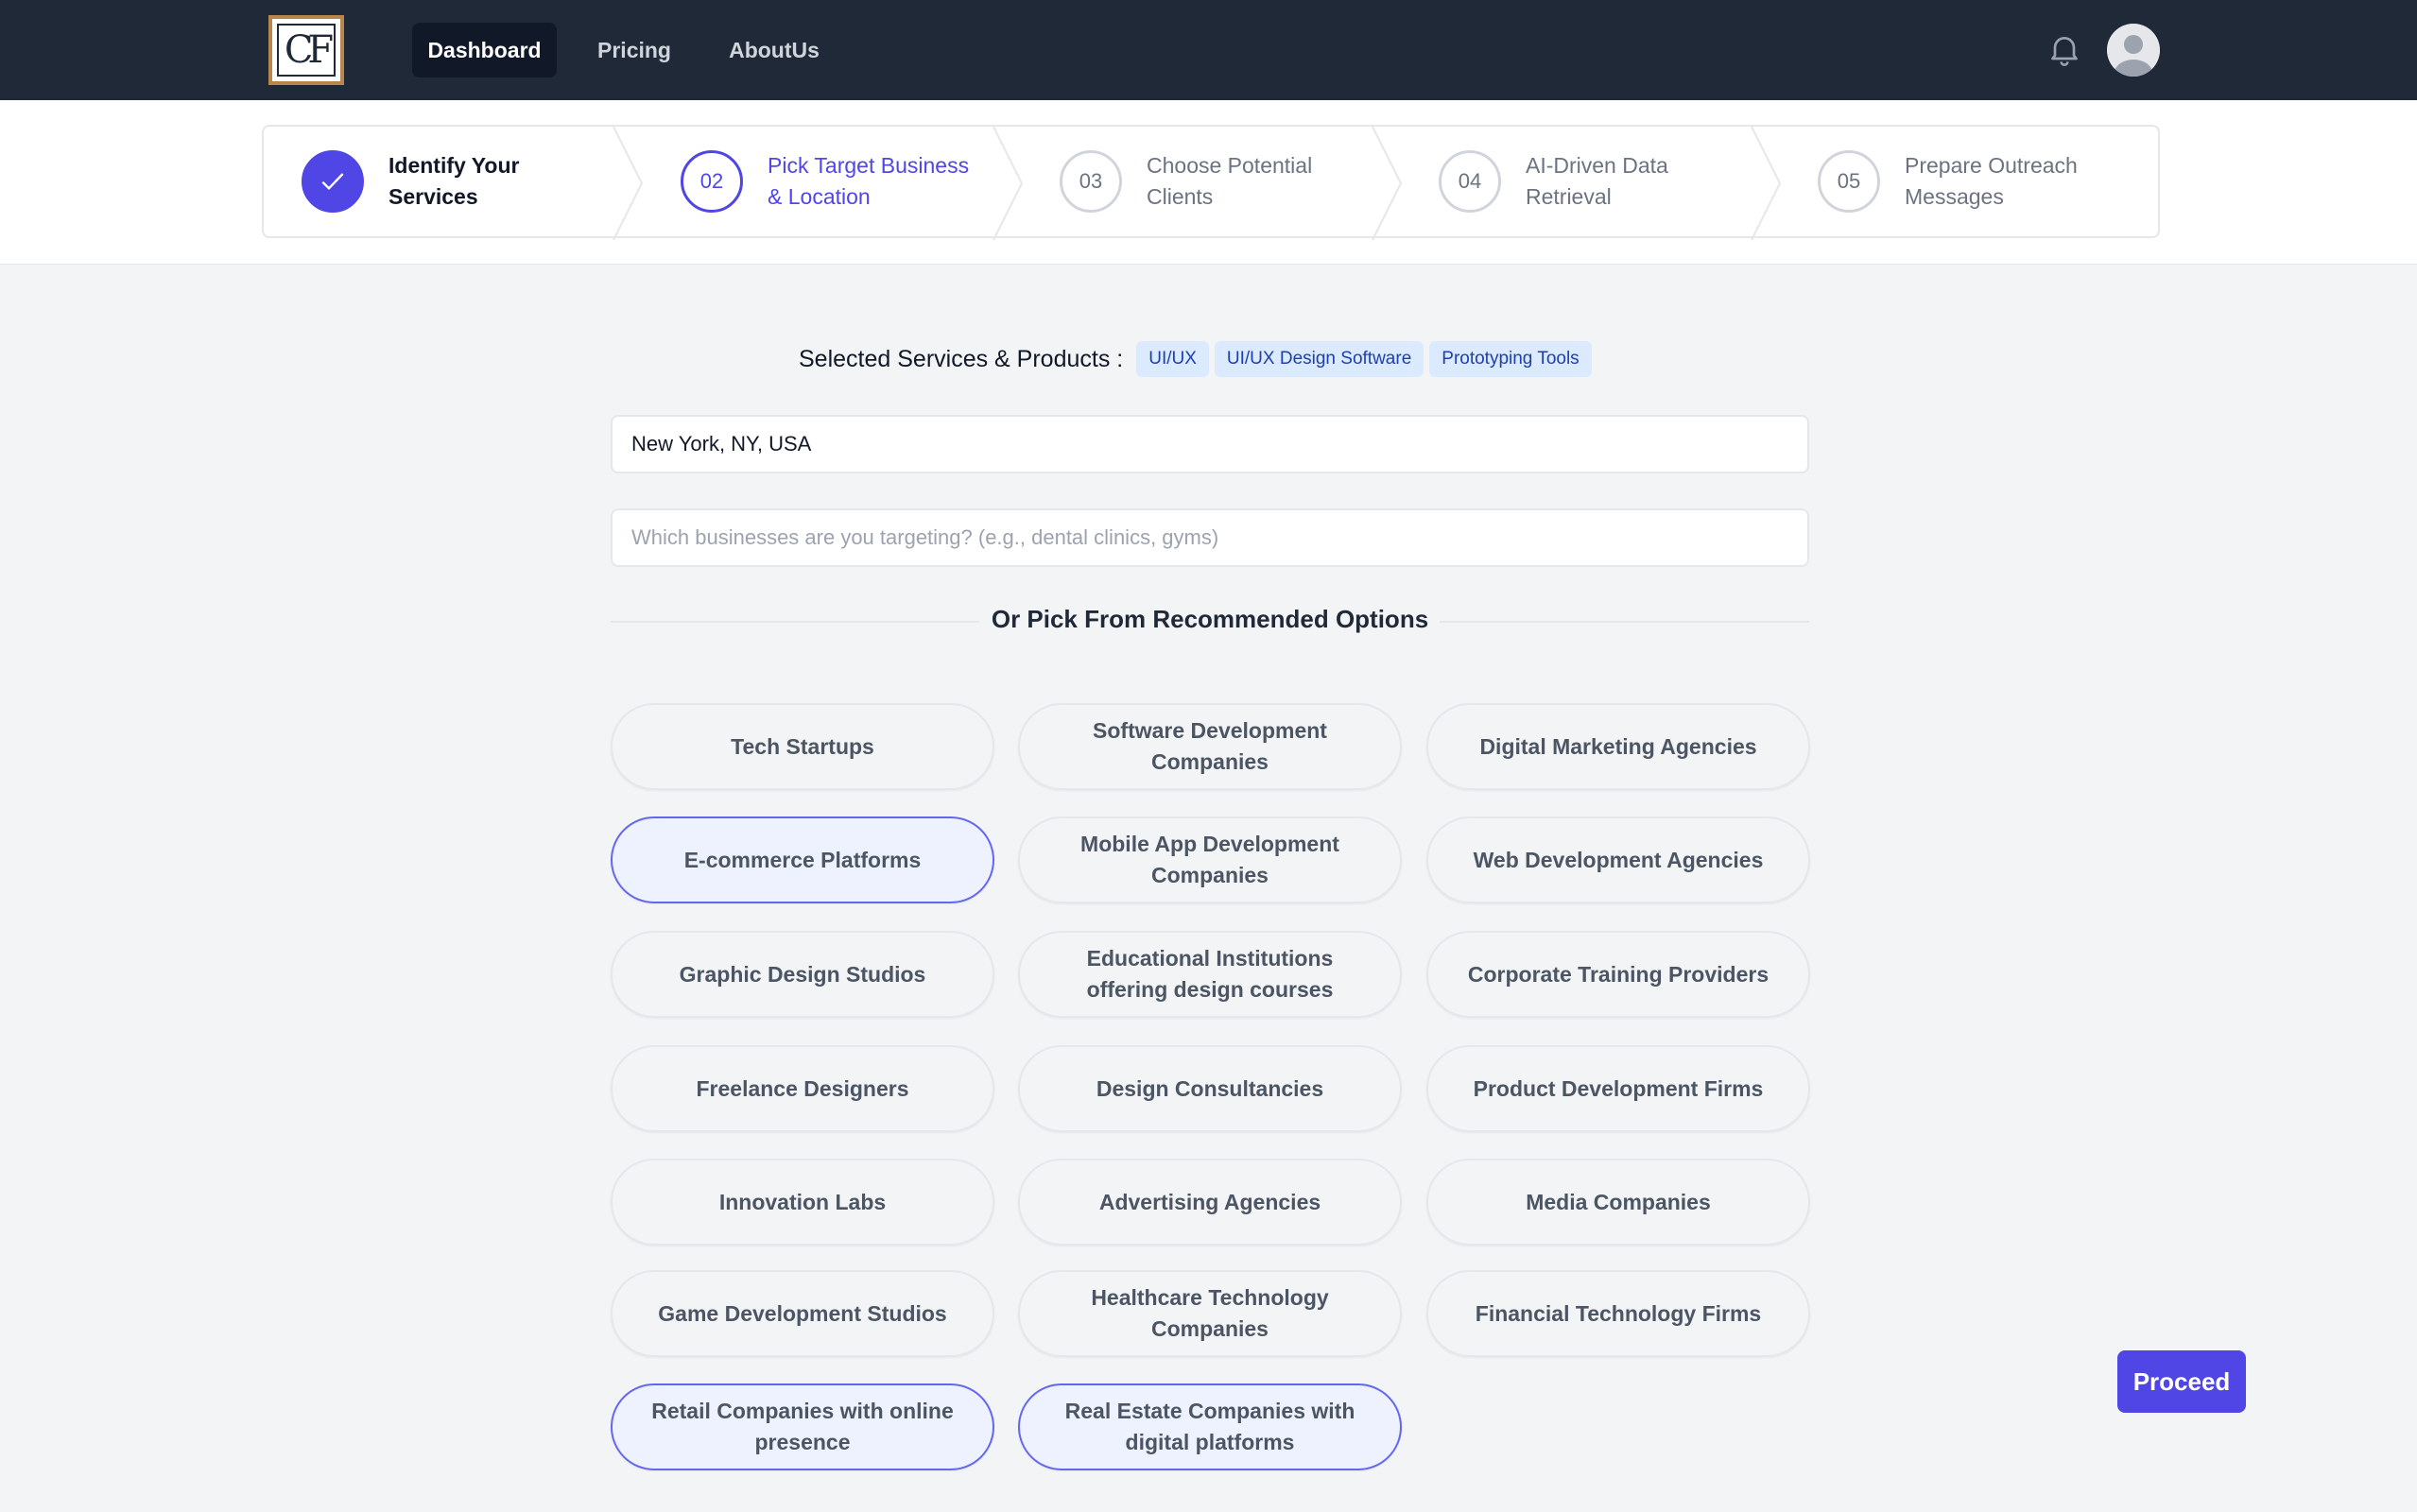 The height and width of the screenshot is (1512, 2417). What do you see at coordinates (1210, 859) in the screenshot?
I see `option-mobile-app-development: Mobile App Development Companies` at bounding box center [1210, 859].